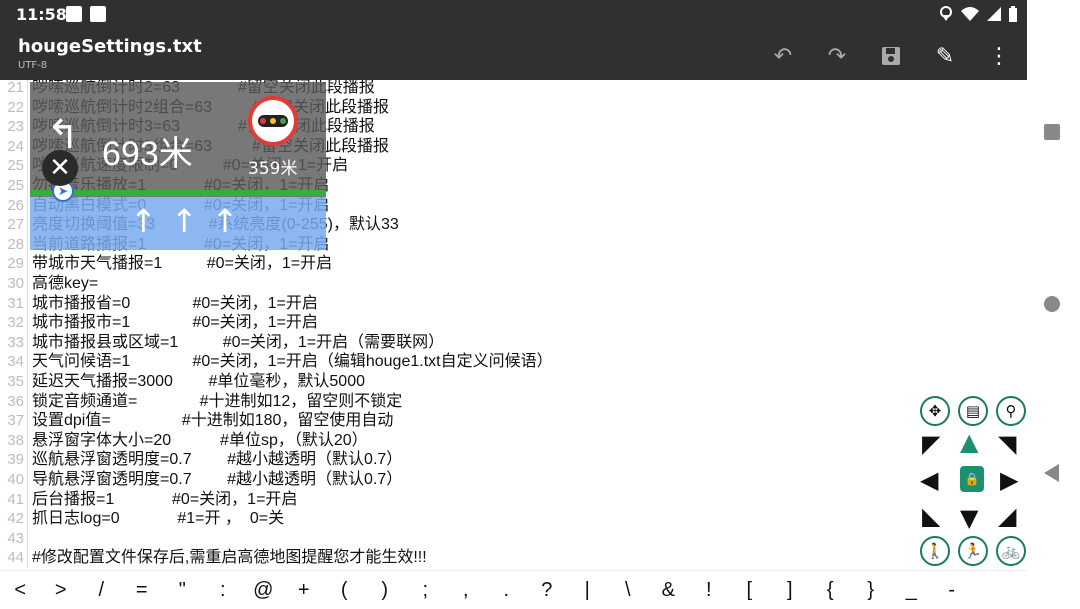 The width and height of the screenshot is (1080, 609). I want to click on symbol-key: ", so click(182, 590).